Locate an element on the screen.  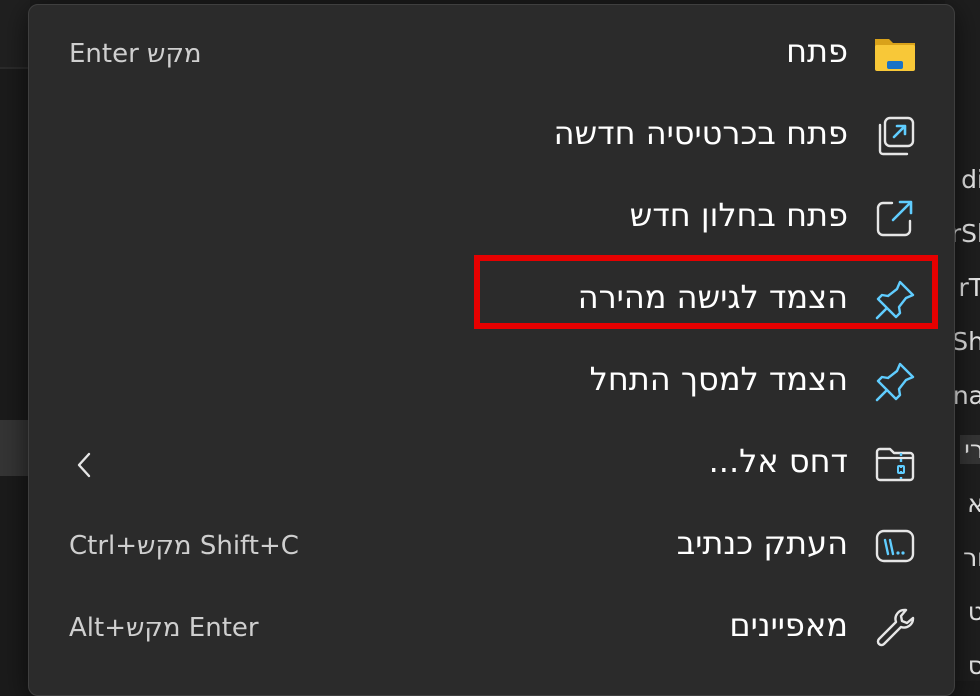
menu-item-label: הצמד לגישה מהירה is located at coordinates (712, 297).